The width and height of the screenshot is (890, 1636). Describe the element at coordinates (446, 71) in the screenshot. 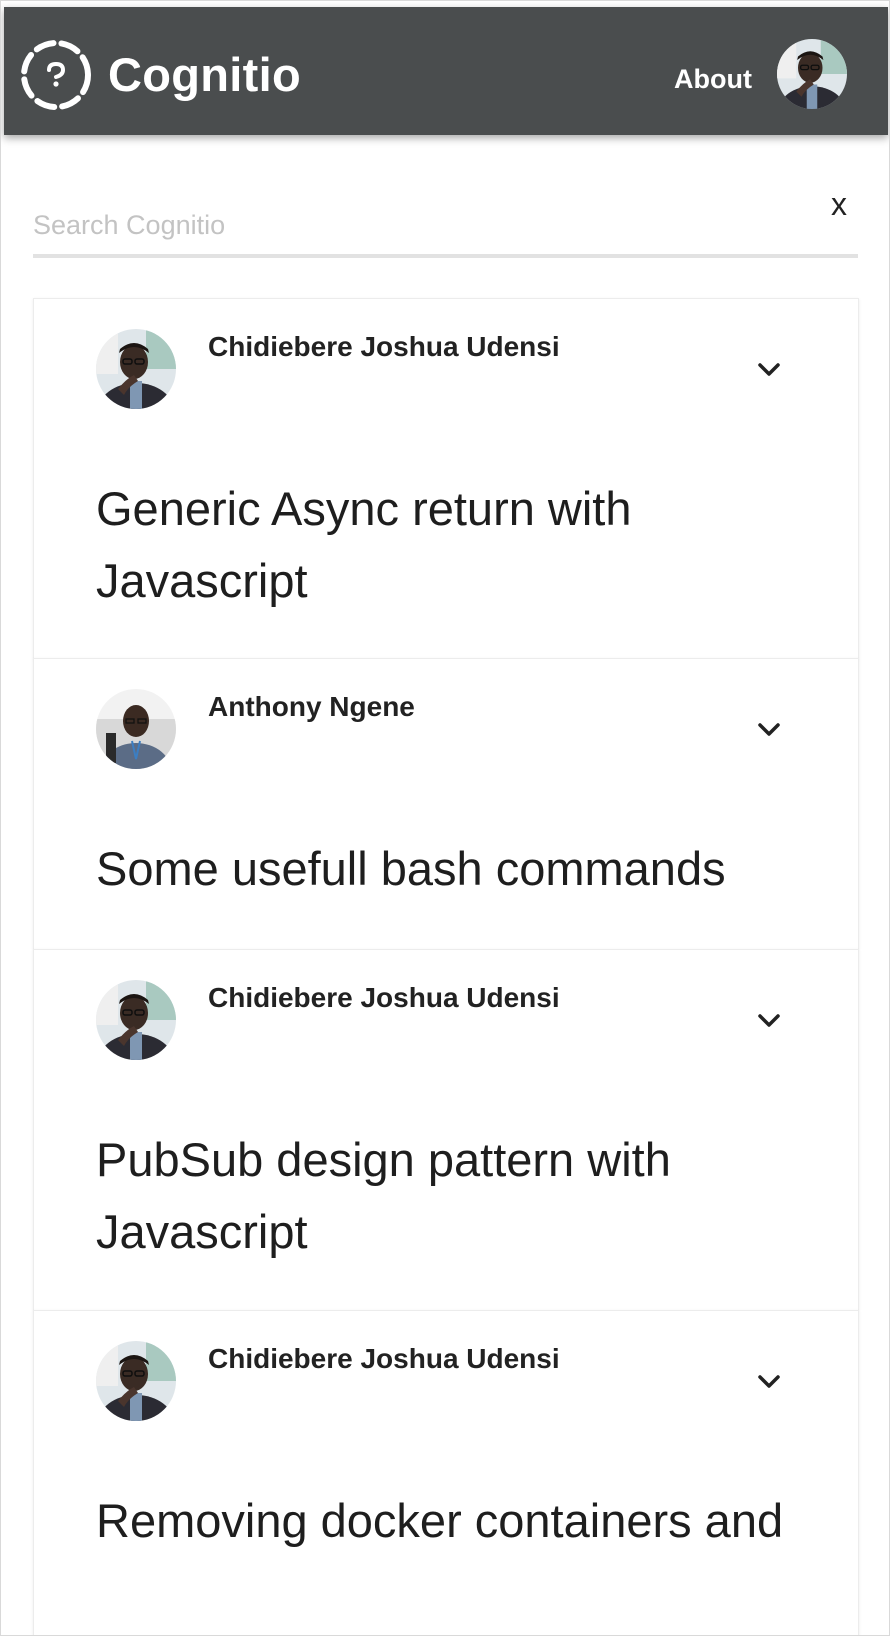

I see `app-header: Cognitio About` at that location.